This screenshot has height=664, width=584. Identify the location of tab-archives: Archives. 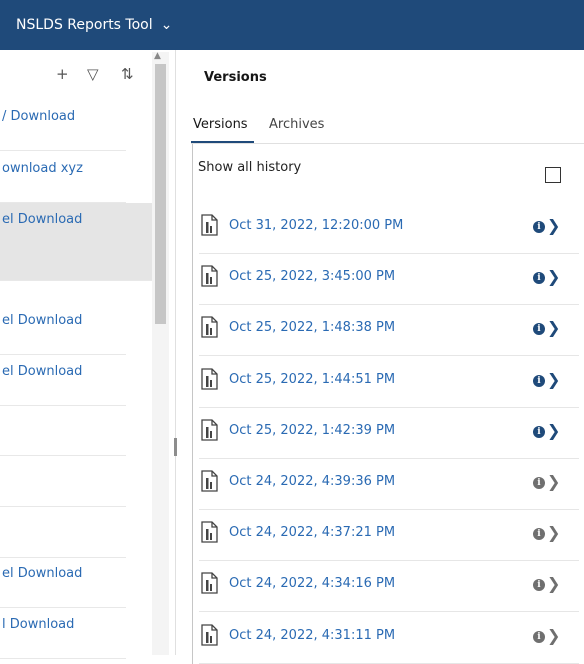
(296, 124).